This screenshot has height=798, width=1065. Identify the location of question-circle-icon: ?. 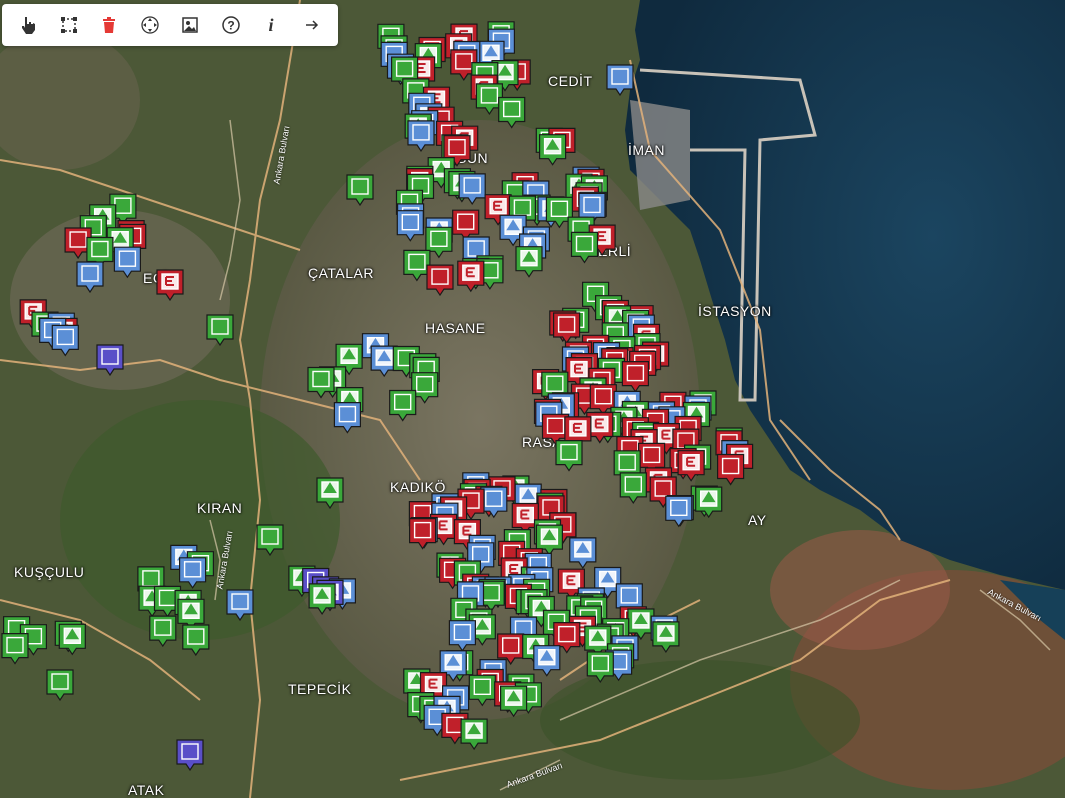
(231, 25).